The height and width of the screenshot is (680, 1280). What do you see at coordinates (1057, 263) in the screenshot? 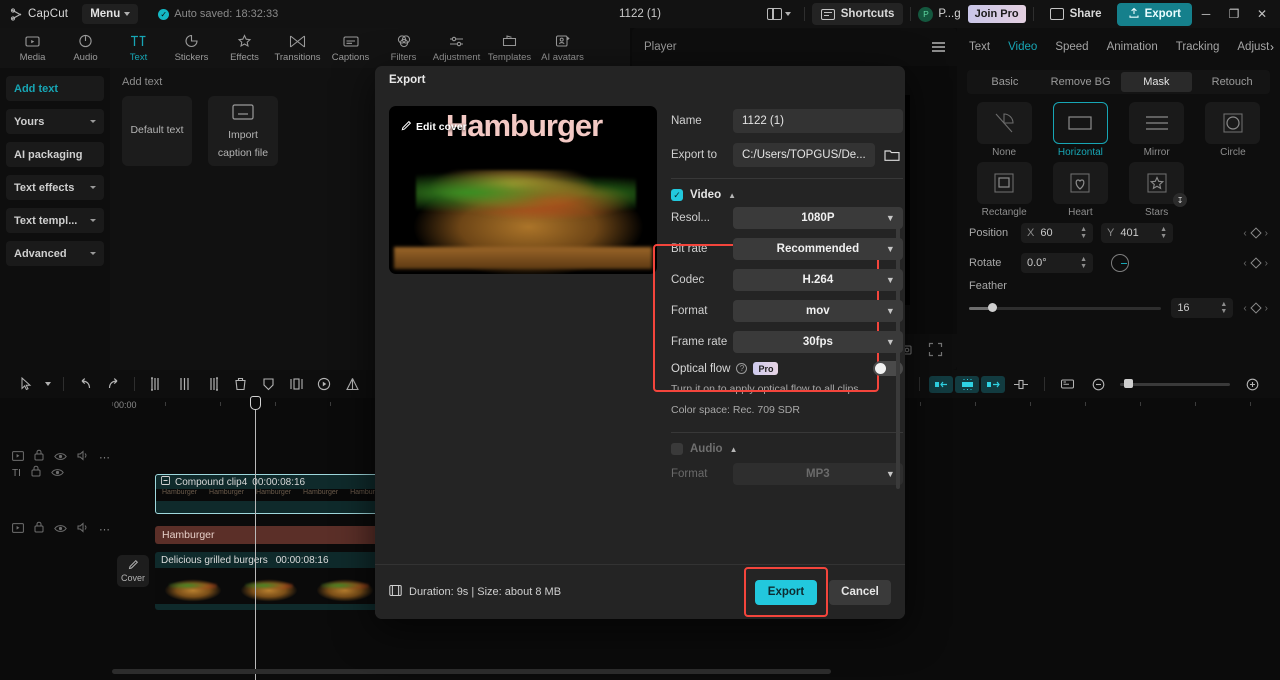
I see `rotate-field: 0.0° ▲ ▼` at bounding box center [1057, 263].